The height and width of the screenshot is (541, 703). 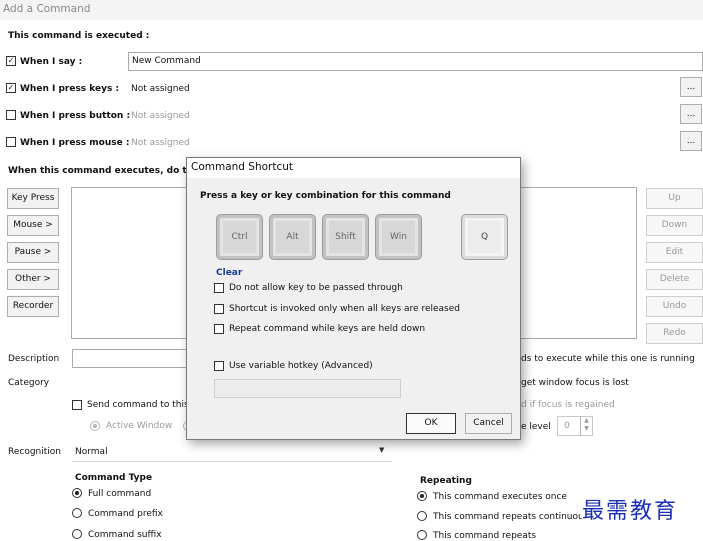 I want to click on win-key: Win, so click(x=398, y=237).